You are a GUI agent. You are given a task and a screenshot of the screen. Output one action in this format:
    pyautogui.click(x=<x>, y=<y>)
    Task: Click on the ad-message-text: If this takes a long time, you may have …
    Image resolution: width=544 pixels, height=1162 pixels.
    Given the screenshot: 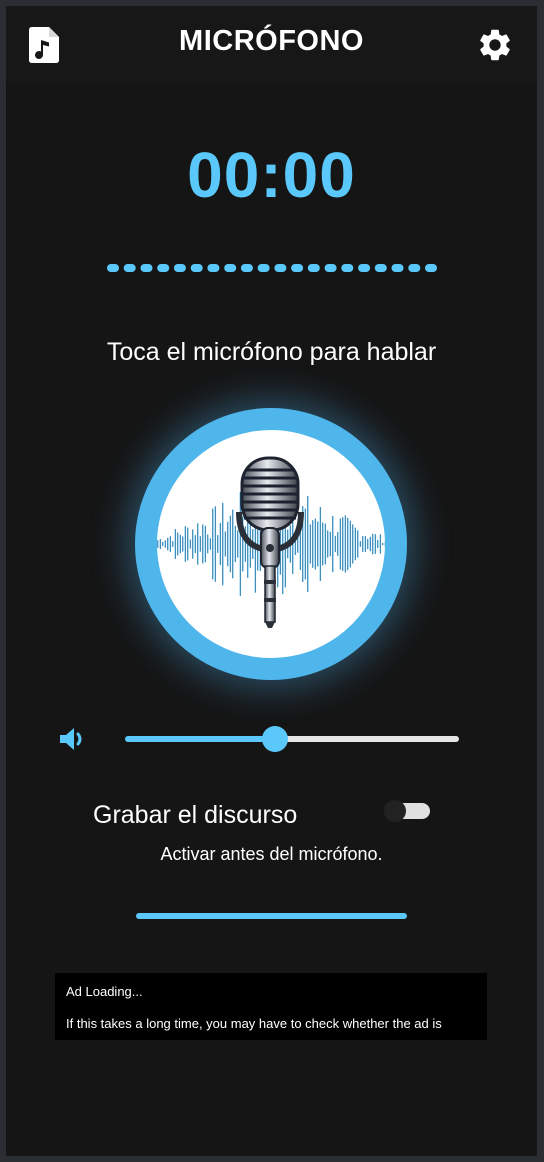 What is the action you would take?
    pyautogui.click(x=254, y=1023)
    